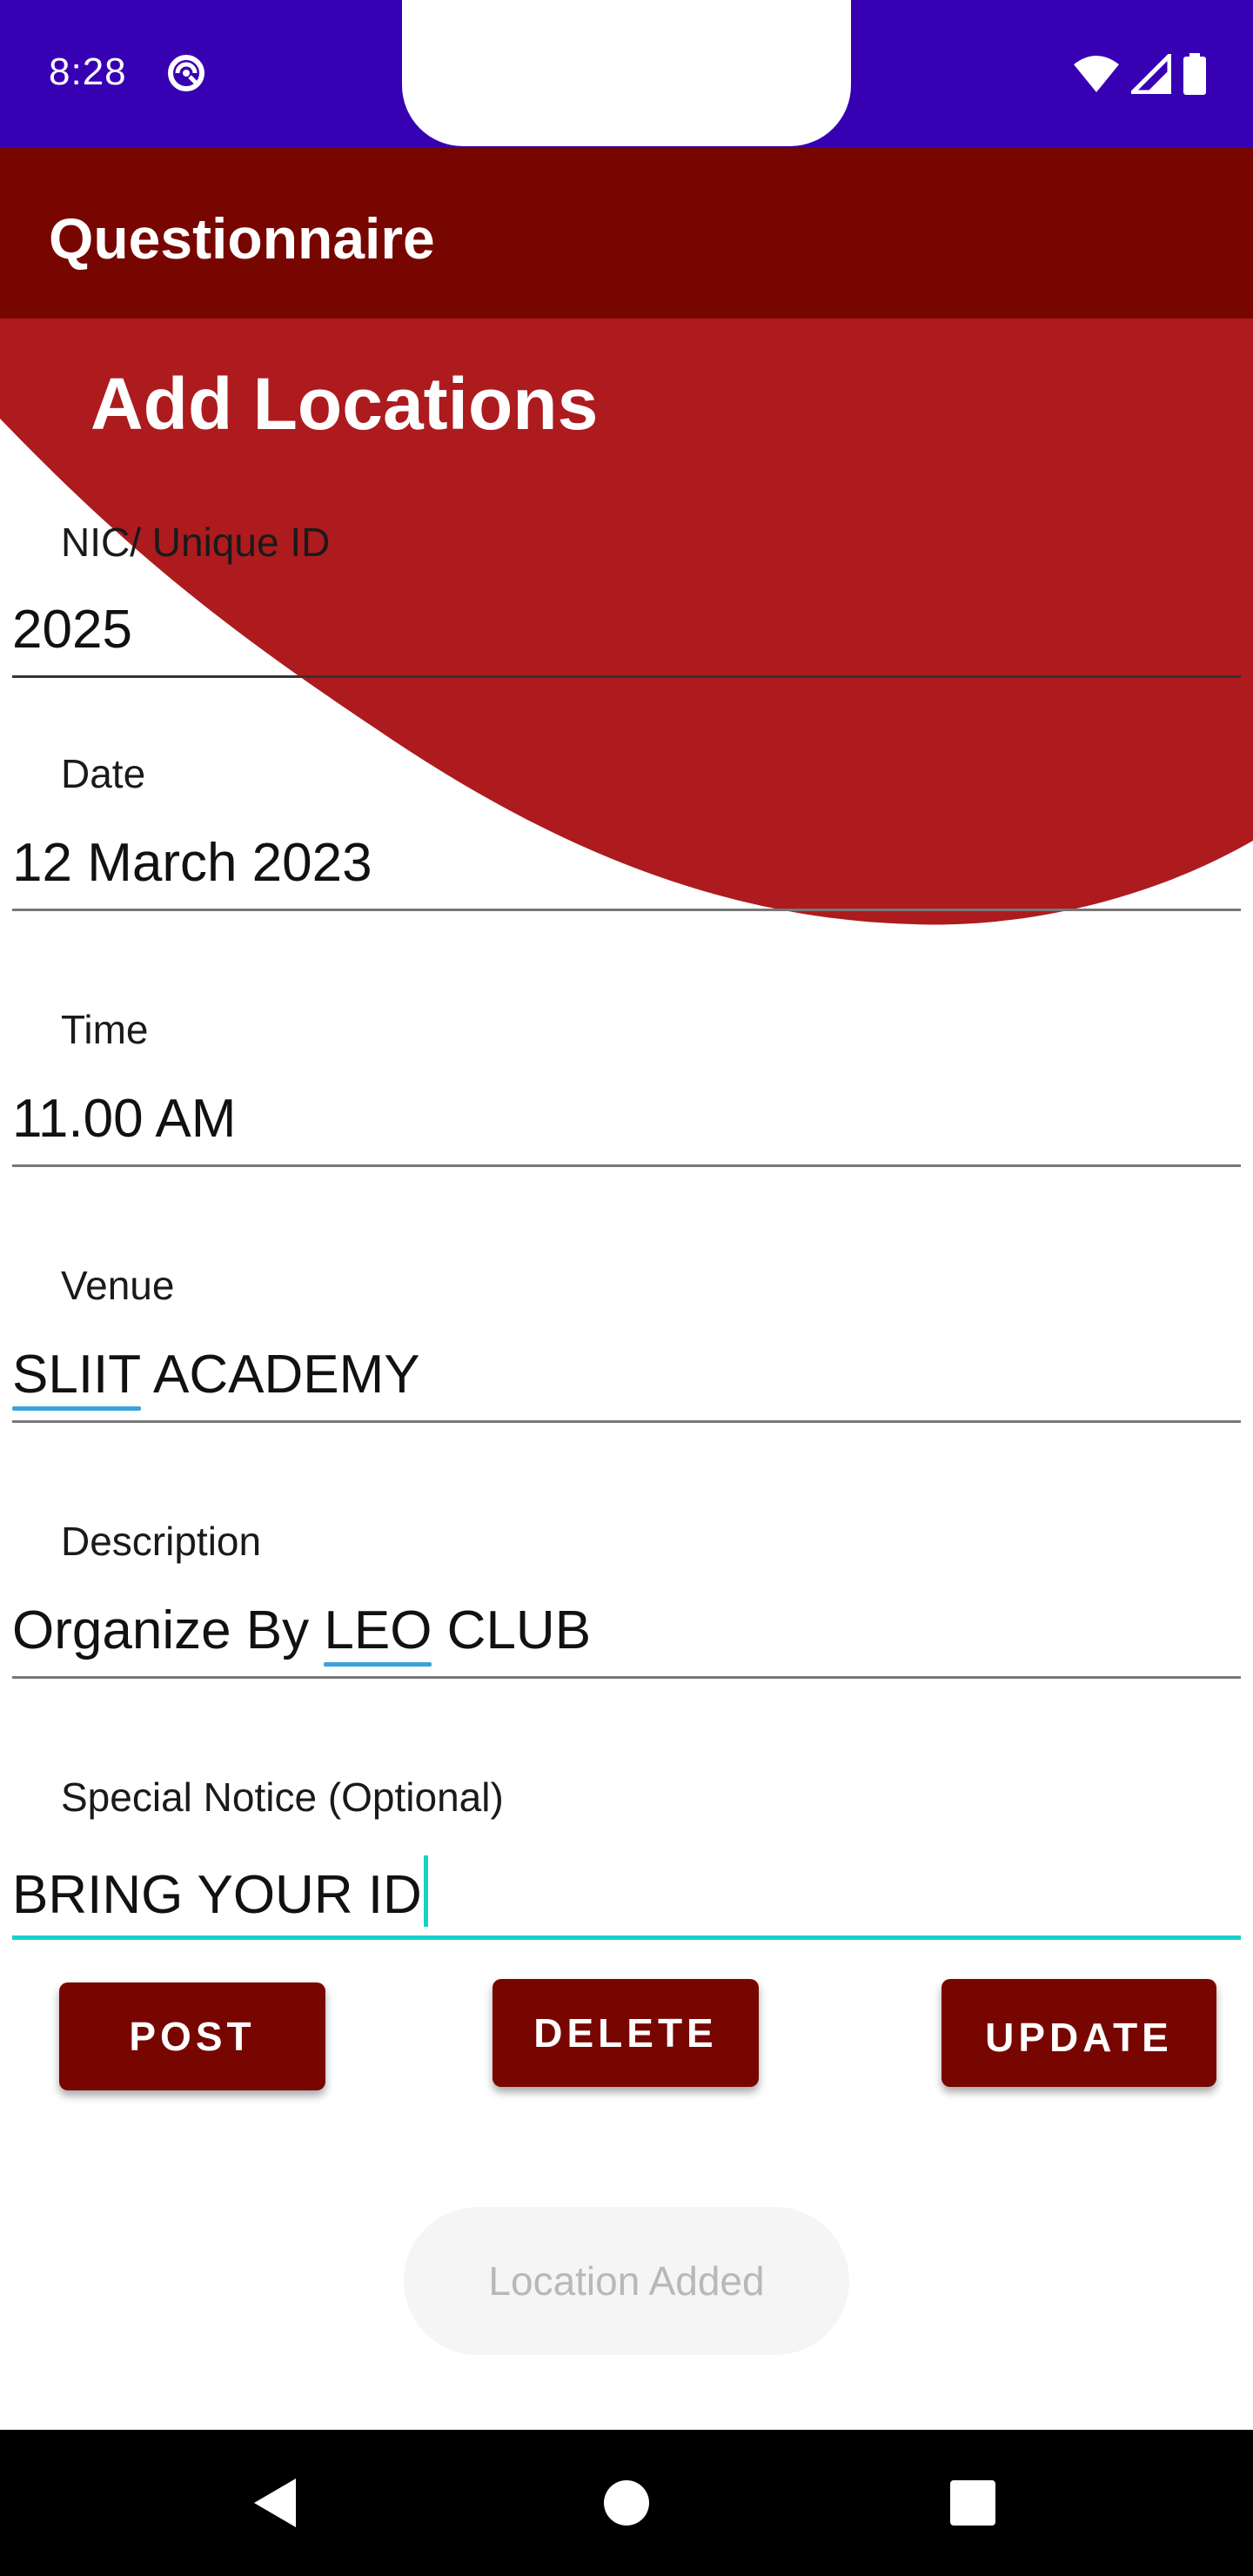 The image size is (1253, 2576). I want to click on venue-text: ACADEMY, so click(280, 1375).